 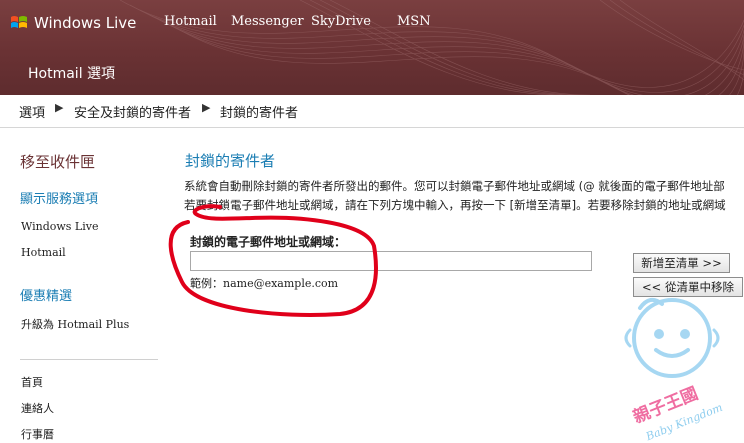 What do you see at coordinates (674, 370) in the screenshot?
I see `baby-kingdom-watermark: 親子王國 Baby Kingdom` at bounding box center [674, 370].